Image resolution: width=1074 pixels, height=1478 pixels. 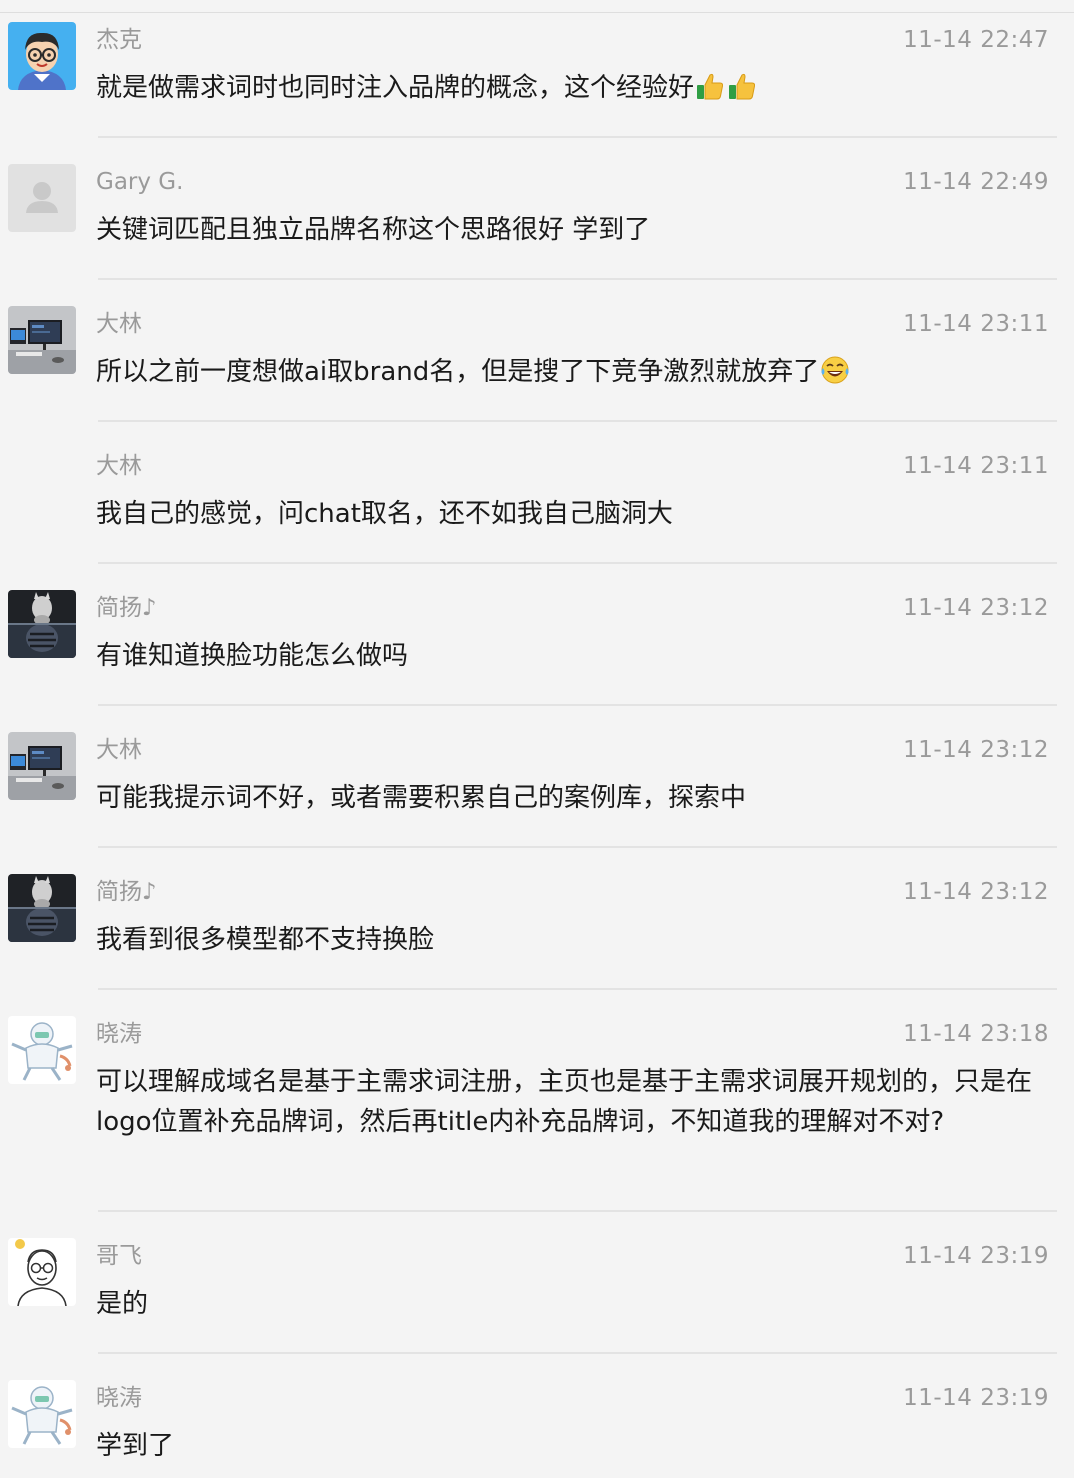 I want to click on message-time: 11-14 22:47, so click(x=976, y=40).